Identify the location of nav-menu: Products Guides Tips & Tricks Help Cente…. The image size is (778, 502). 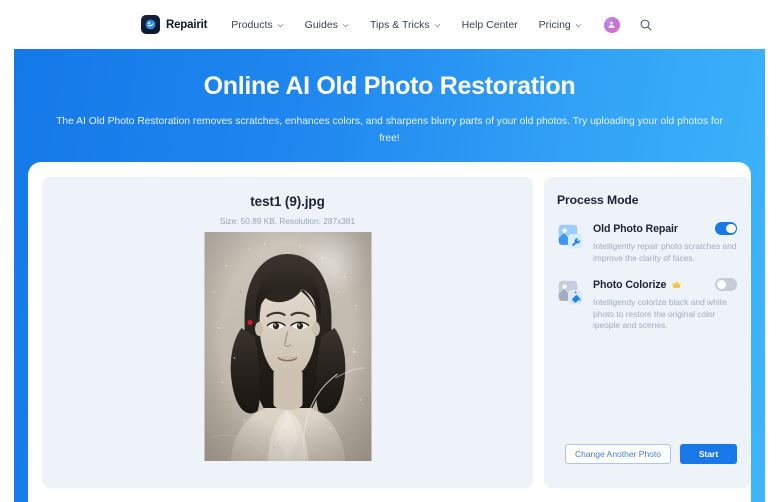
(406, 25).